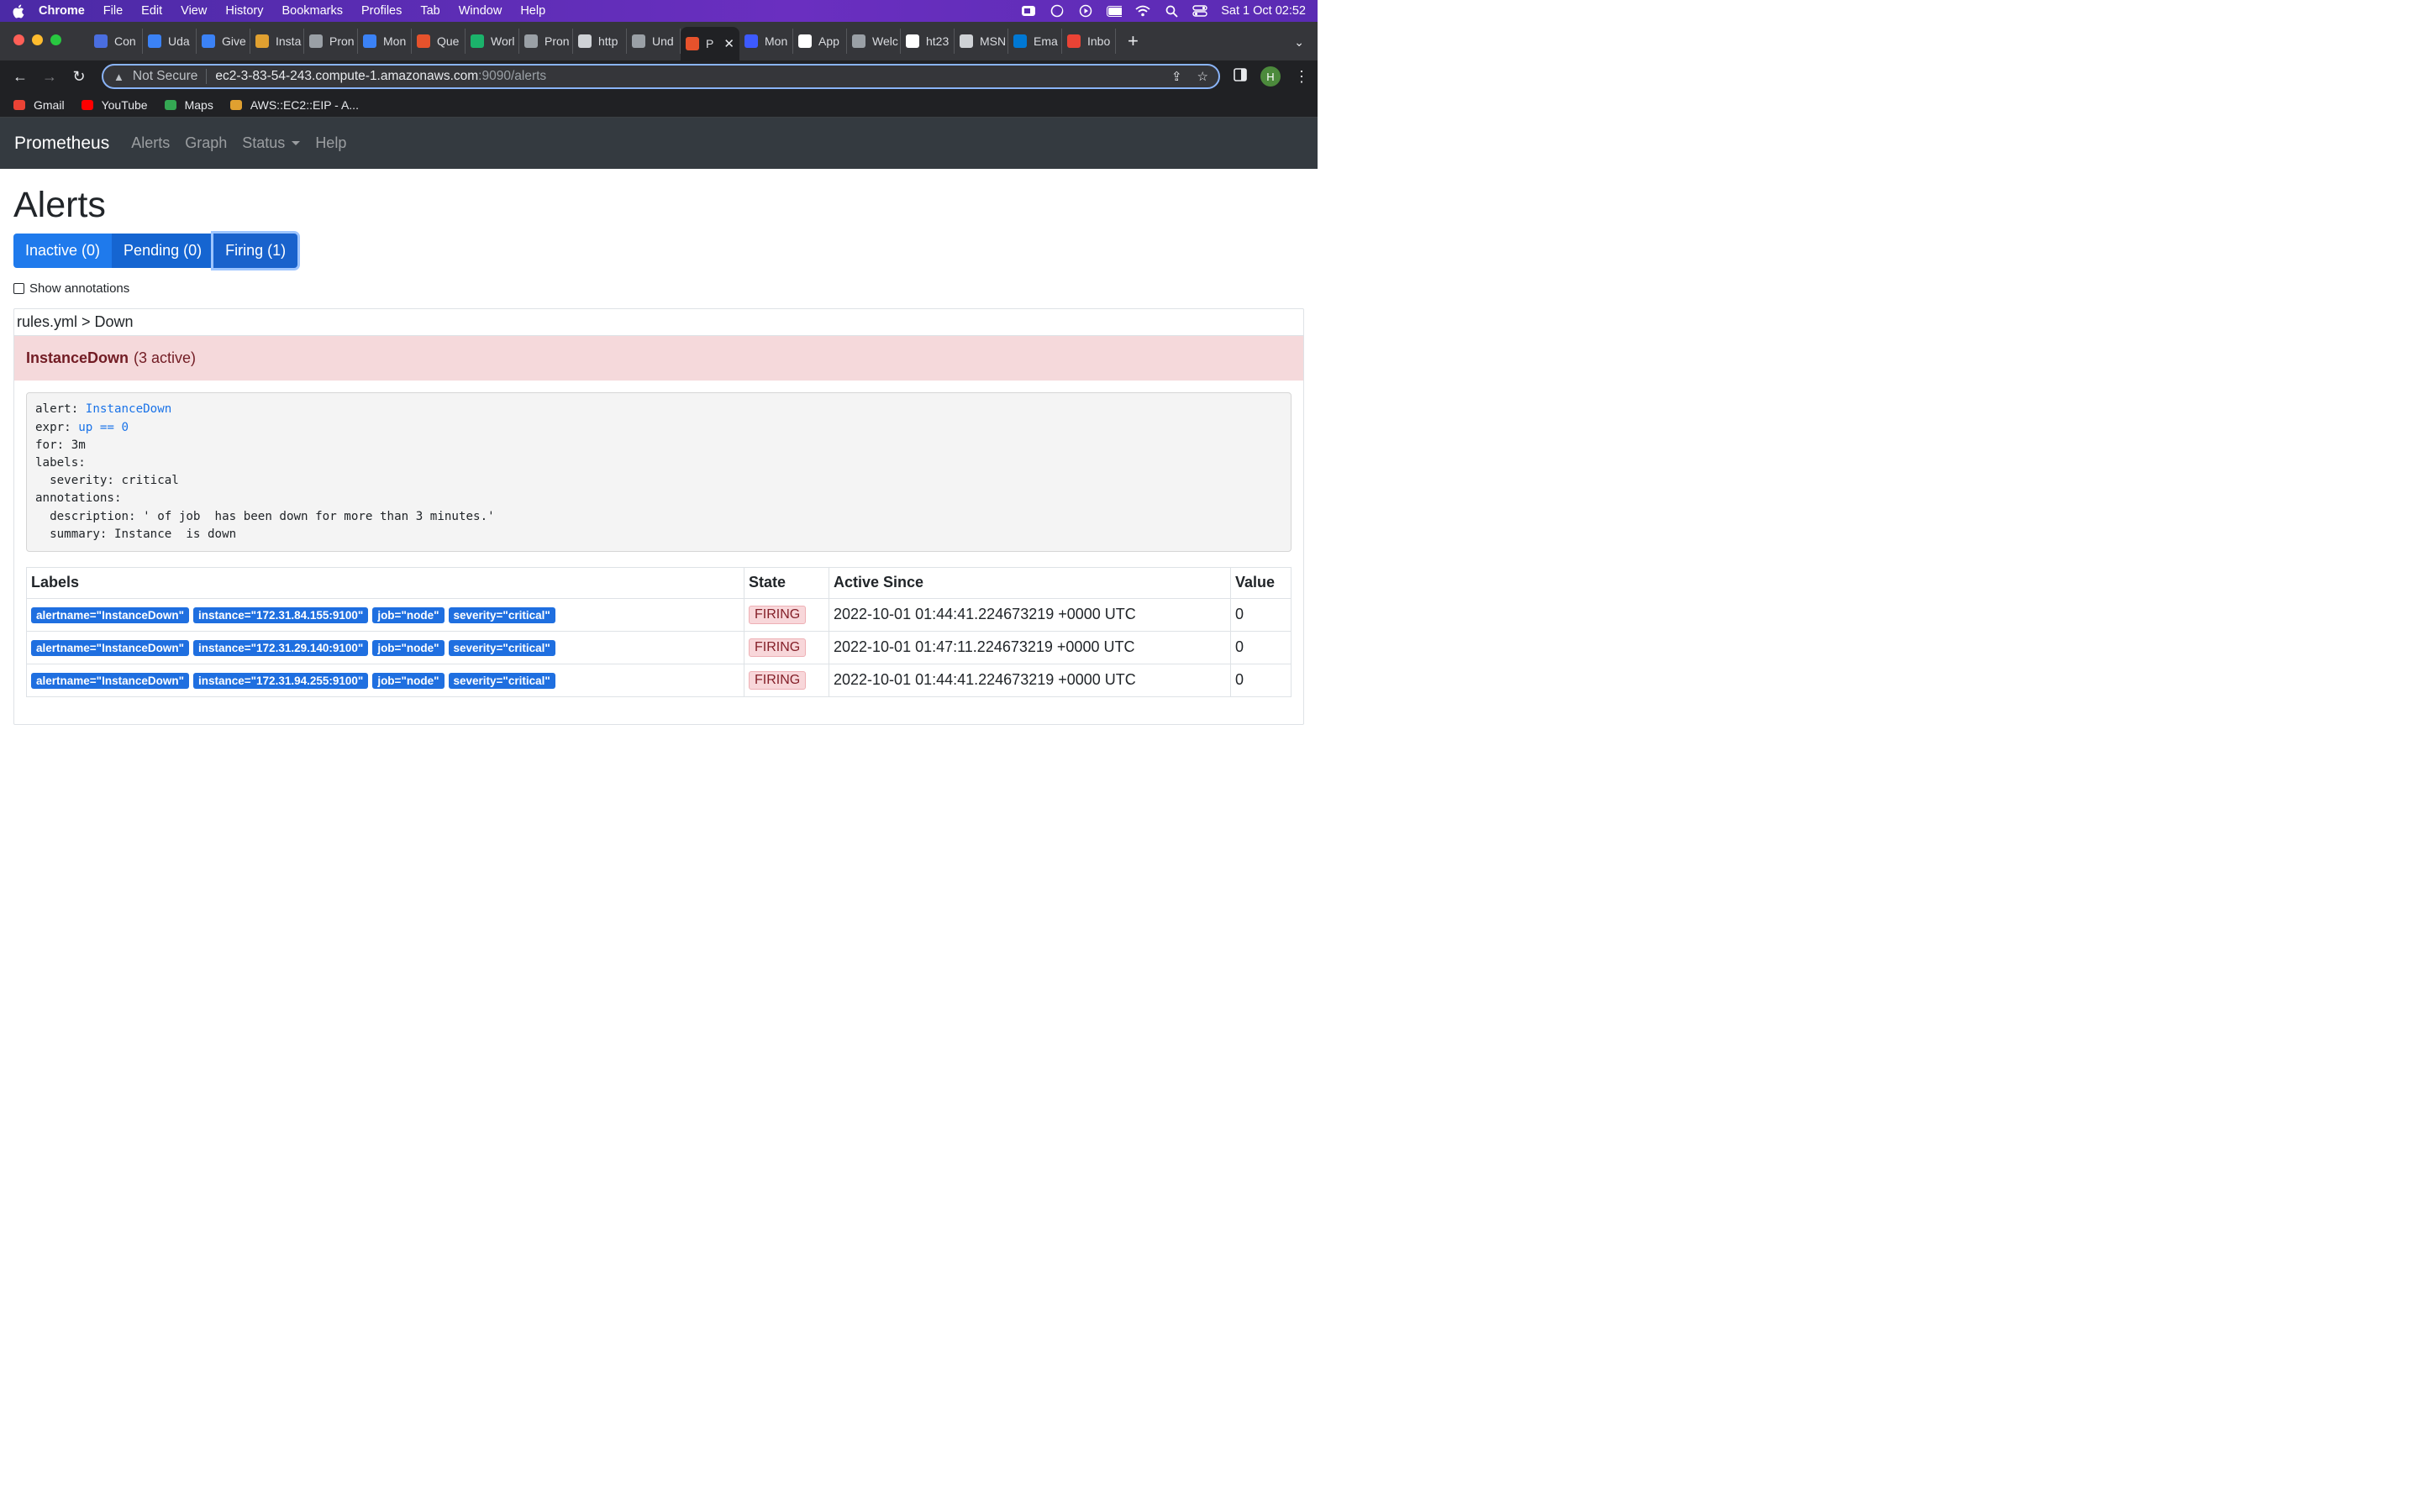 This screenshot has width=2420, height=1512. What do you see at coordinates (1270, 76) in the screenshot?
I see `profile-avatar: H` at bounding box center [1270, 76].